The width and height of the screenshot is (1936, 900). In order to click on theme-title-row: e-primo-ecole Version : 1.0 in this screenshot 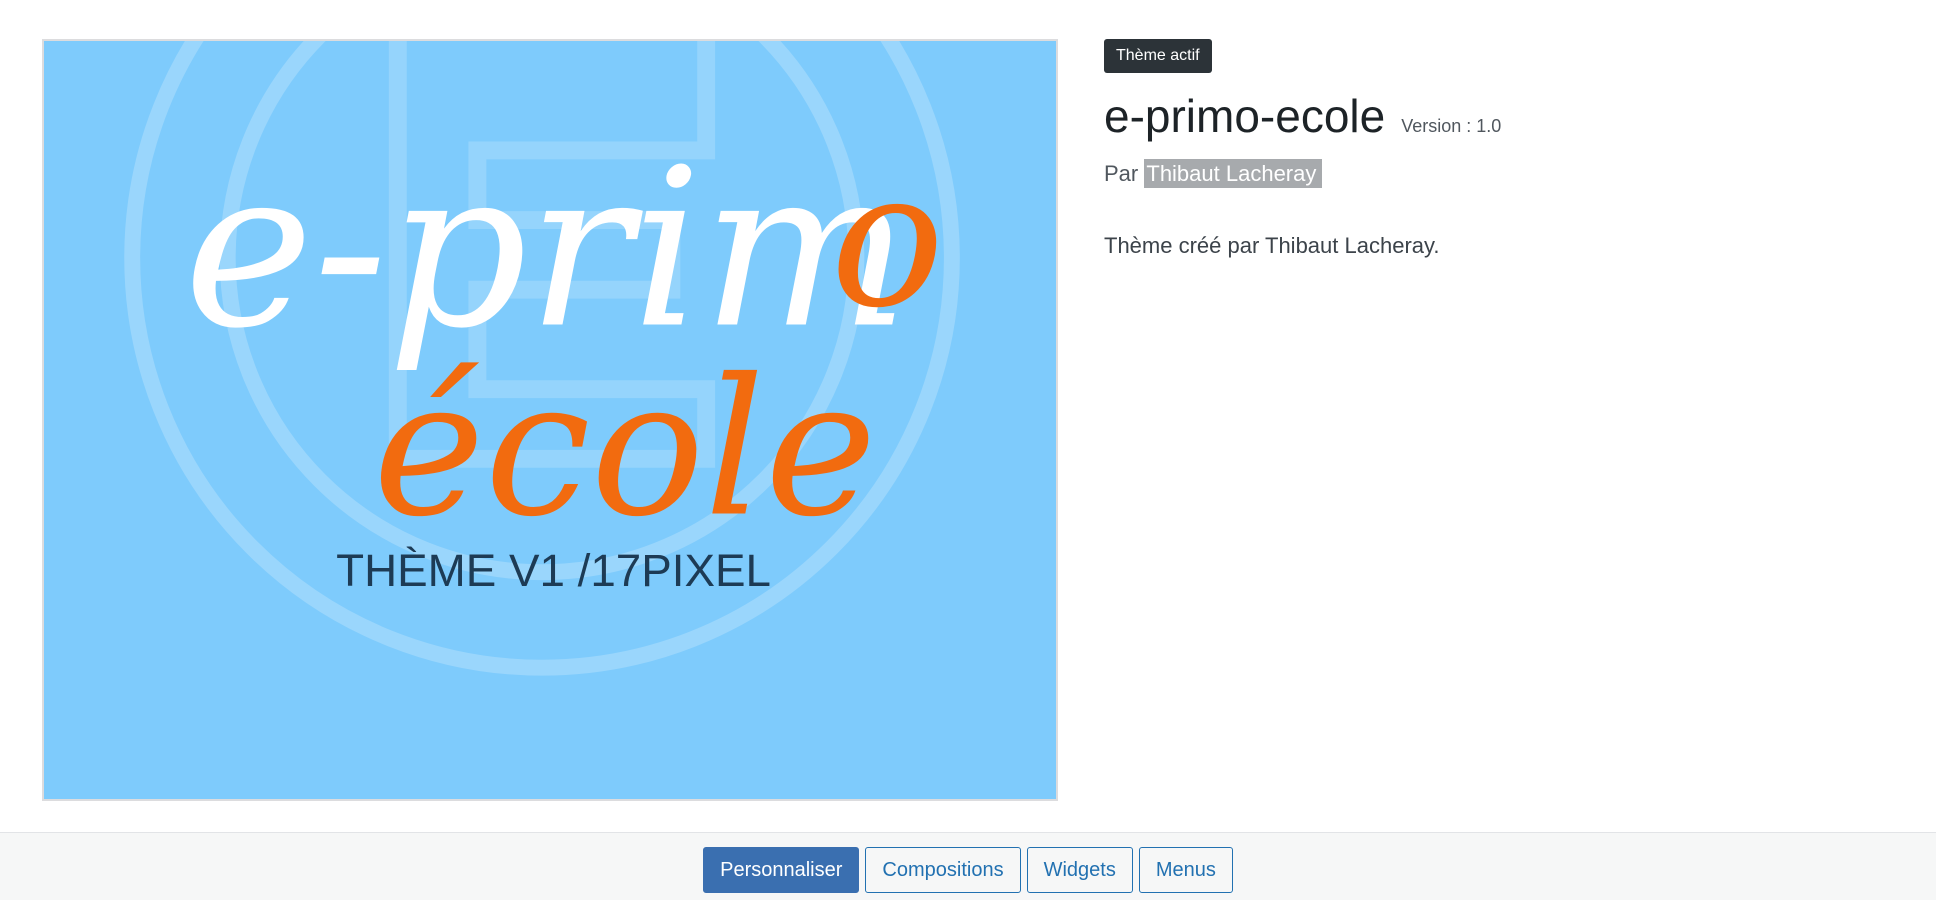, I will do `click(1494, 116)`.